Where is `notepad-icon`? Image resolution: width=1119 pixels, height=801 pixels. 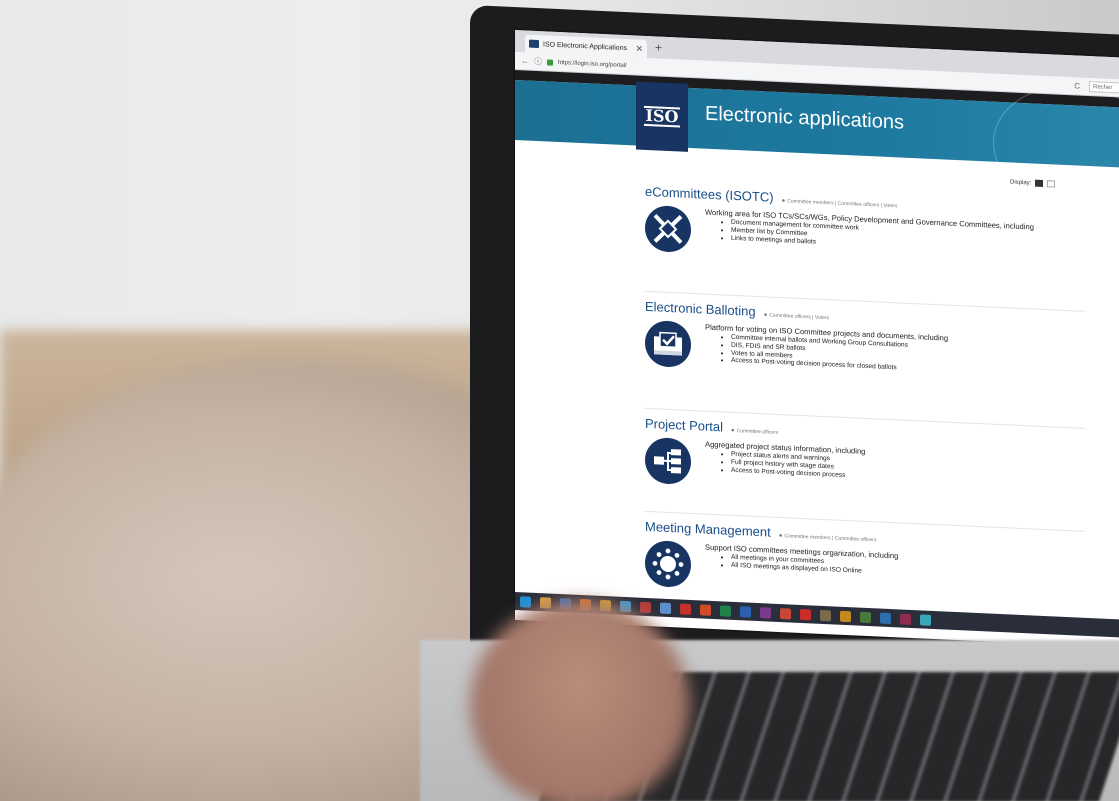 notepad-icon is located at coordinates (665, 608).